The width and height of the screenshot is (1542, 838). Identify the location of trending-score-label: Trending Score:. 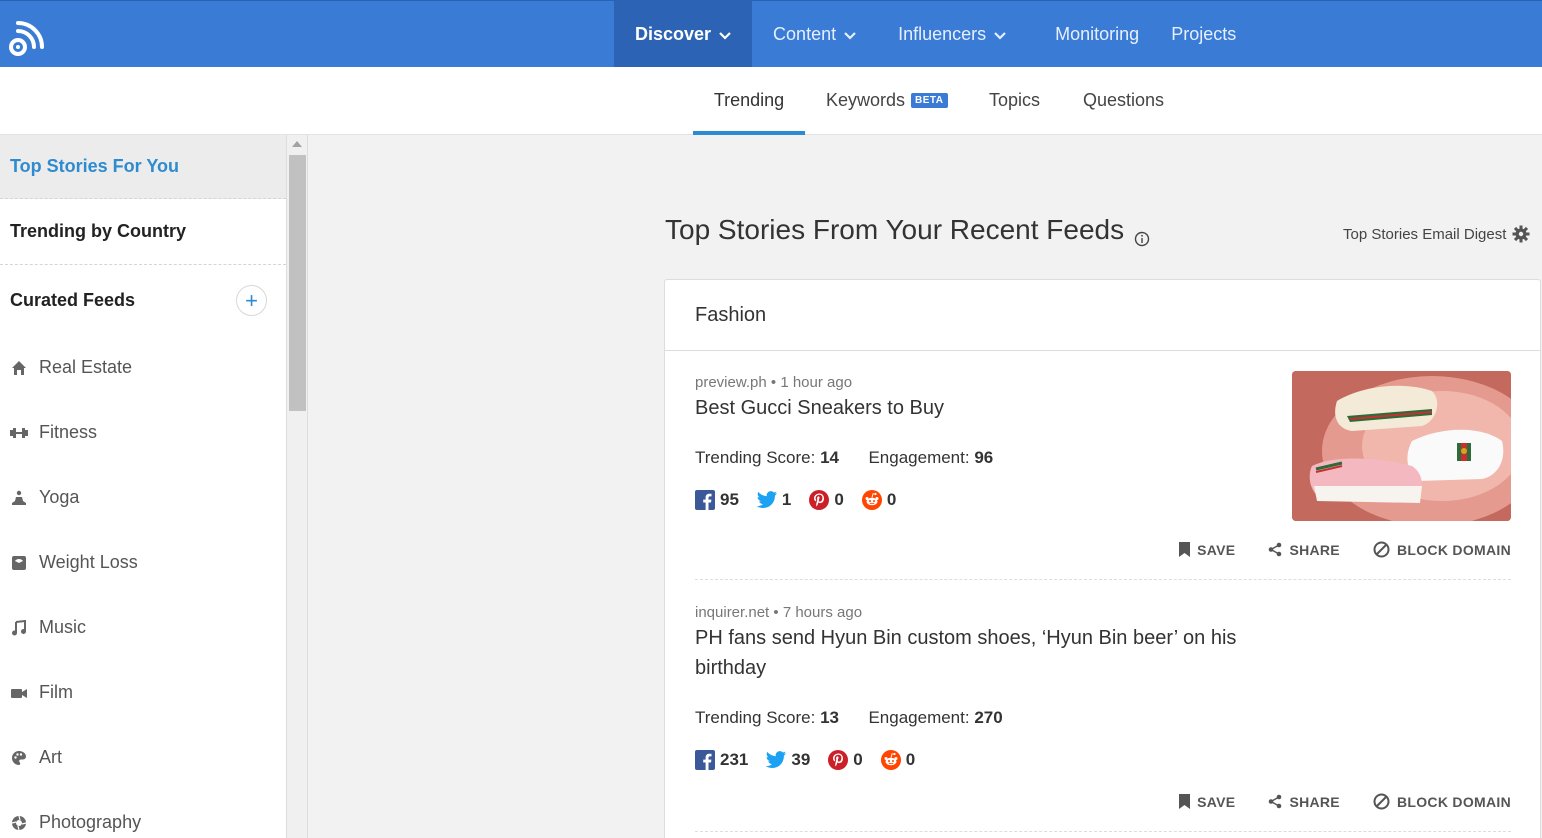
(755, 457).